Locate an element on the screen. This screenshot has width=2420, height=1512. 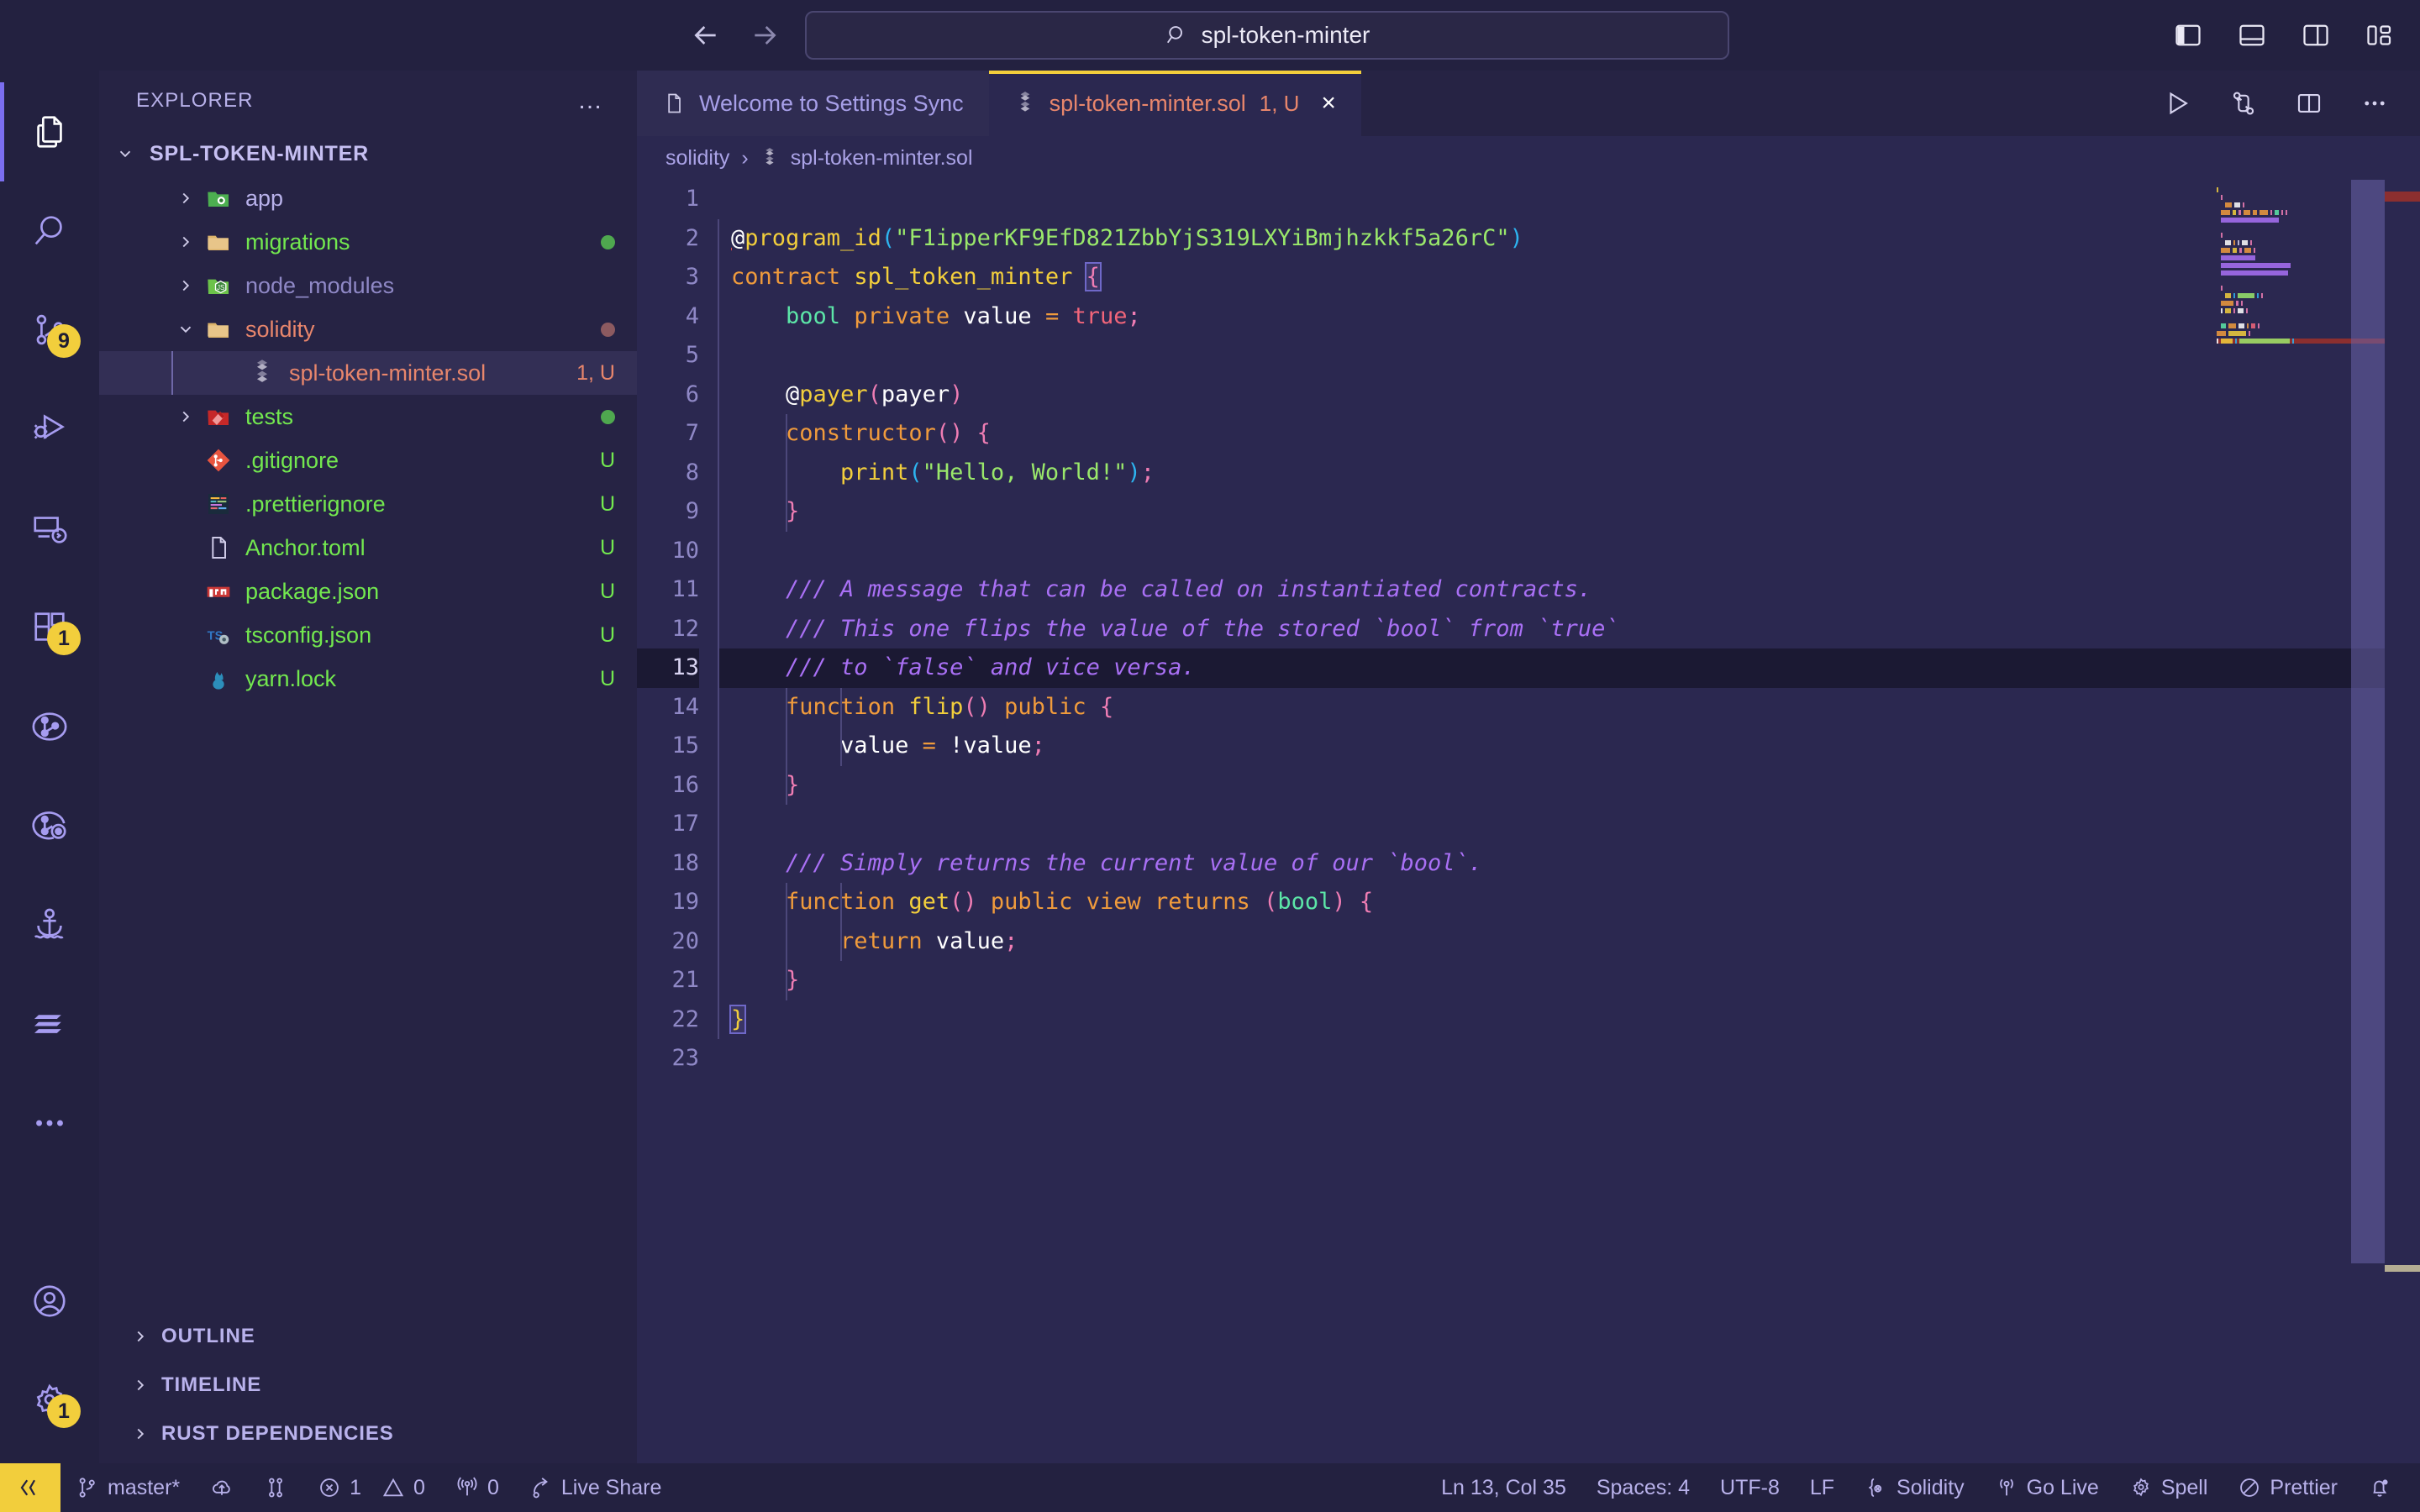
sidebar-item-run-and-debug is located at coordinates (50, 429).